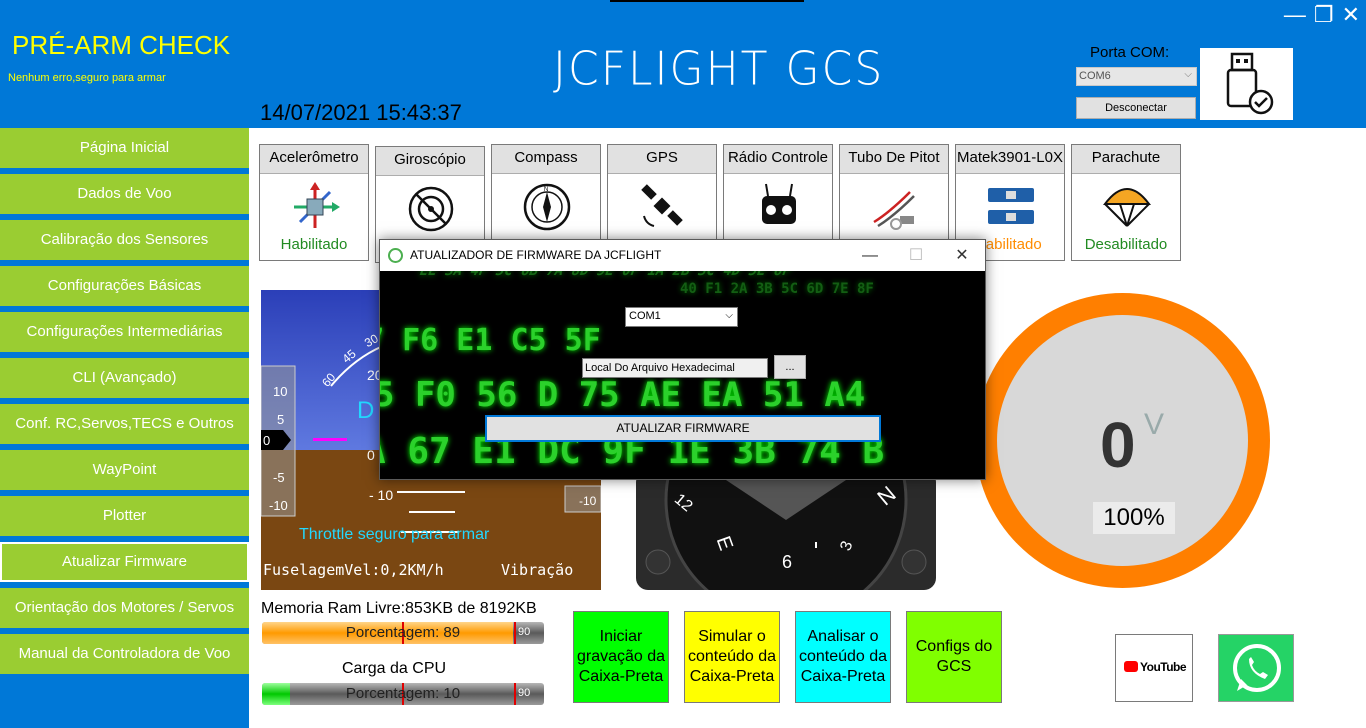 This screenshot has width=1366, height=728. I want to click on pitch-0: 0, so click(371, 455).